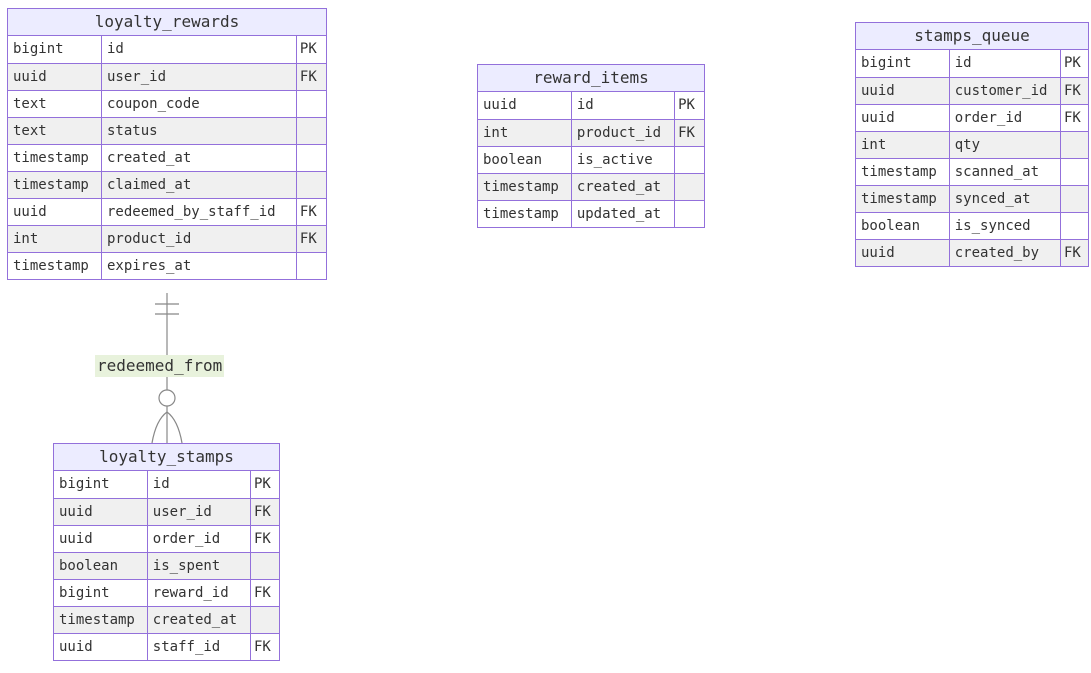  Describe the element at coordinates (160, 366) in the screenshot. I see `relationship-label: redeemed_from` at that location.